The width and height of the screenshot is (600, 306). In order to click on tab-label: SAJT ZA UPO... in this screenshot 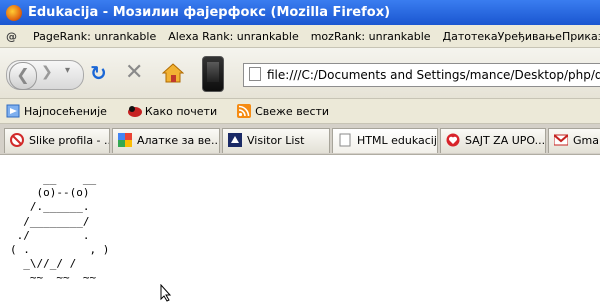, I will do `click(505, 140)`.